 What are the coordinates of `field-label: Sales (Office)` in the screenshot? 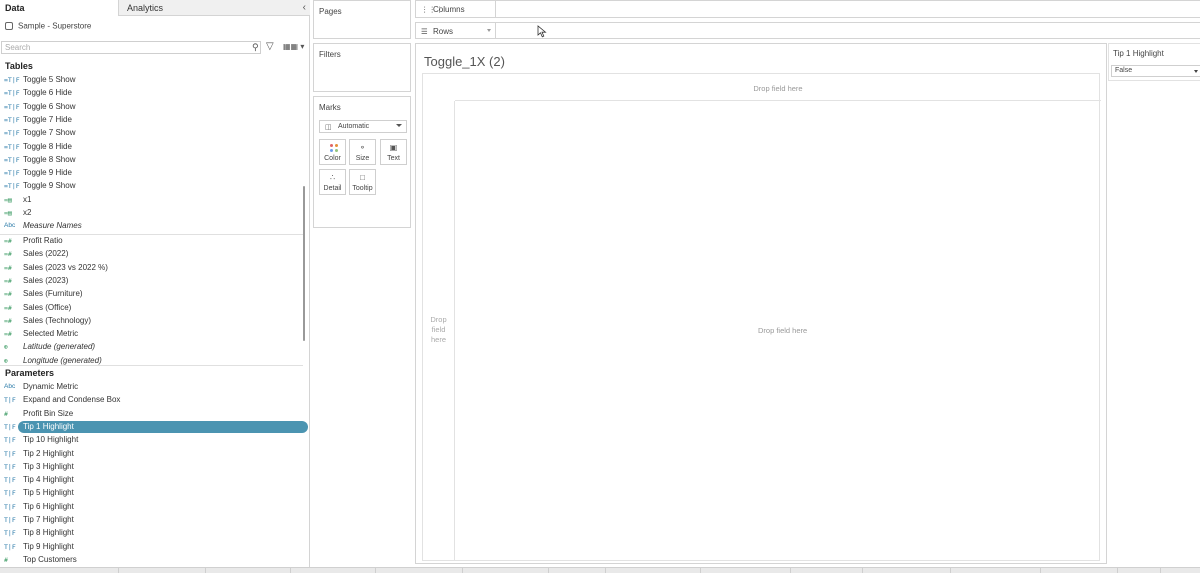 It's located at (47, 307).